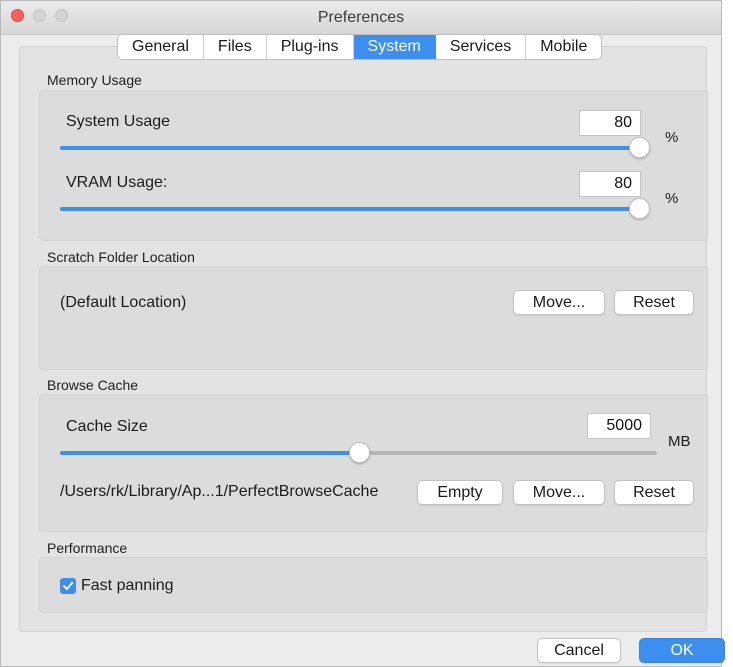 The image size is (733, 667). I want to click on cache-reset-button: Reset, so click(654, 492).